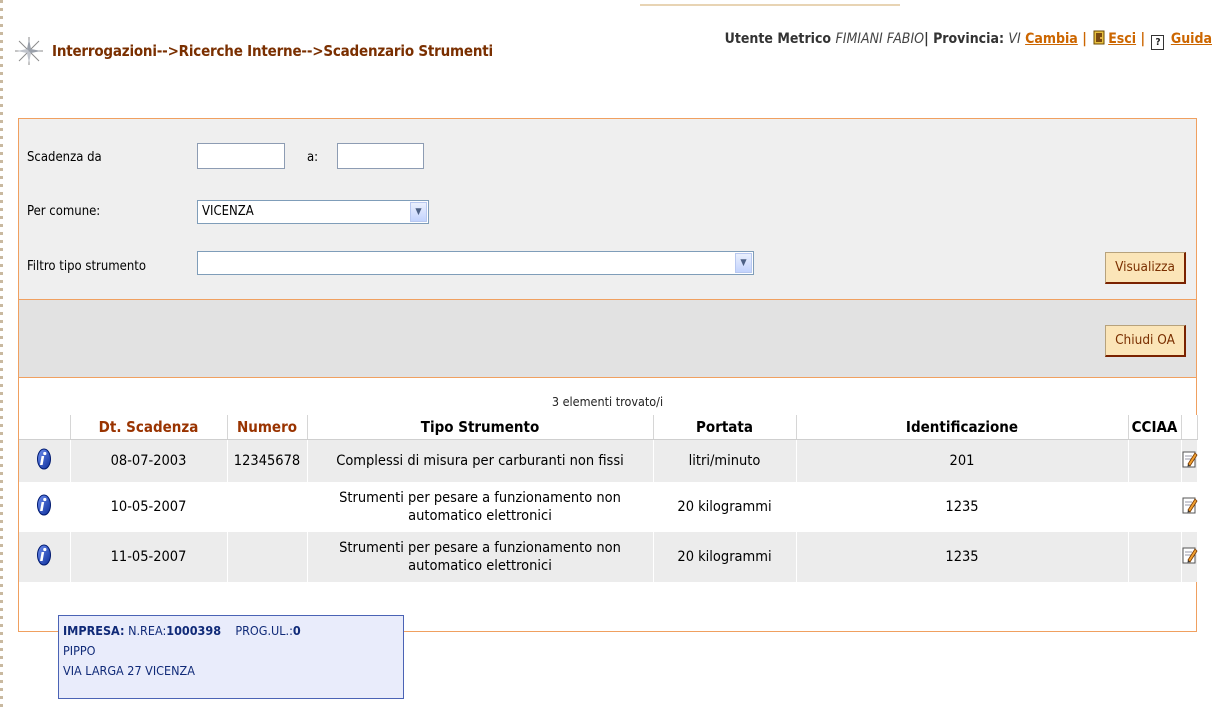  I want to click on tipo-strumento-select: ▼, so click(475, 263).